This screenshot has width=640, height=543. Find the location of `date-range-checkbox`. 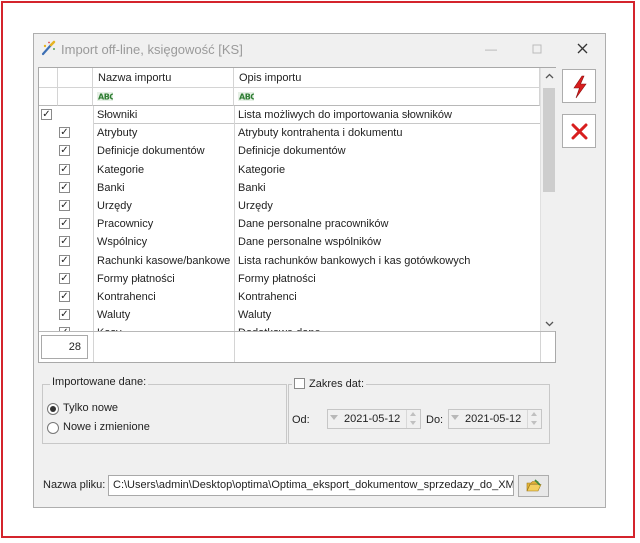

date-range-checkbox is located at coordinates (299, 383).